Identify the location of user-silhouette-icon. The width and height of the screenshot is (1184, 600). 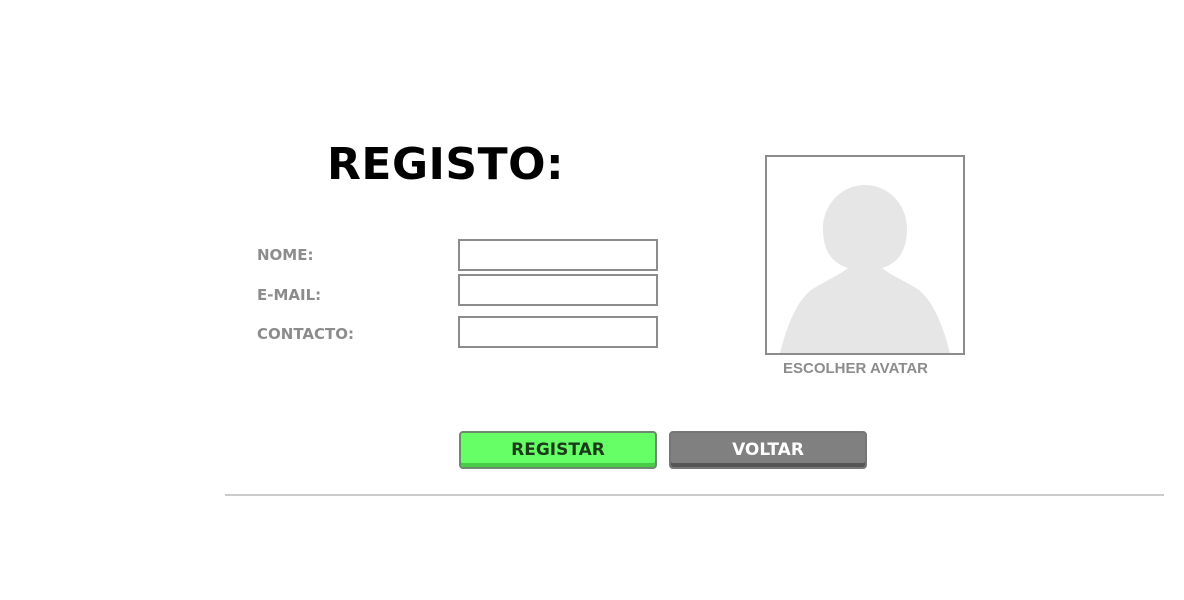
(865, 269).